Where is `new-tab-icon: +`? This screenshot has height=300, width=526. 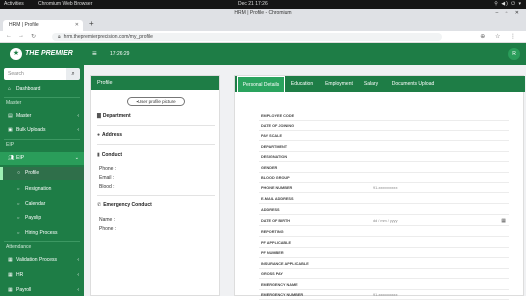 new-tab-icon: + is located at coordinates (91, 23).